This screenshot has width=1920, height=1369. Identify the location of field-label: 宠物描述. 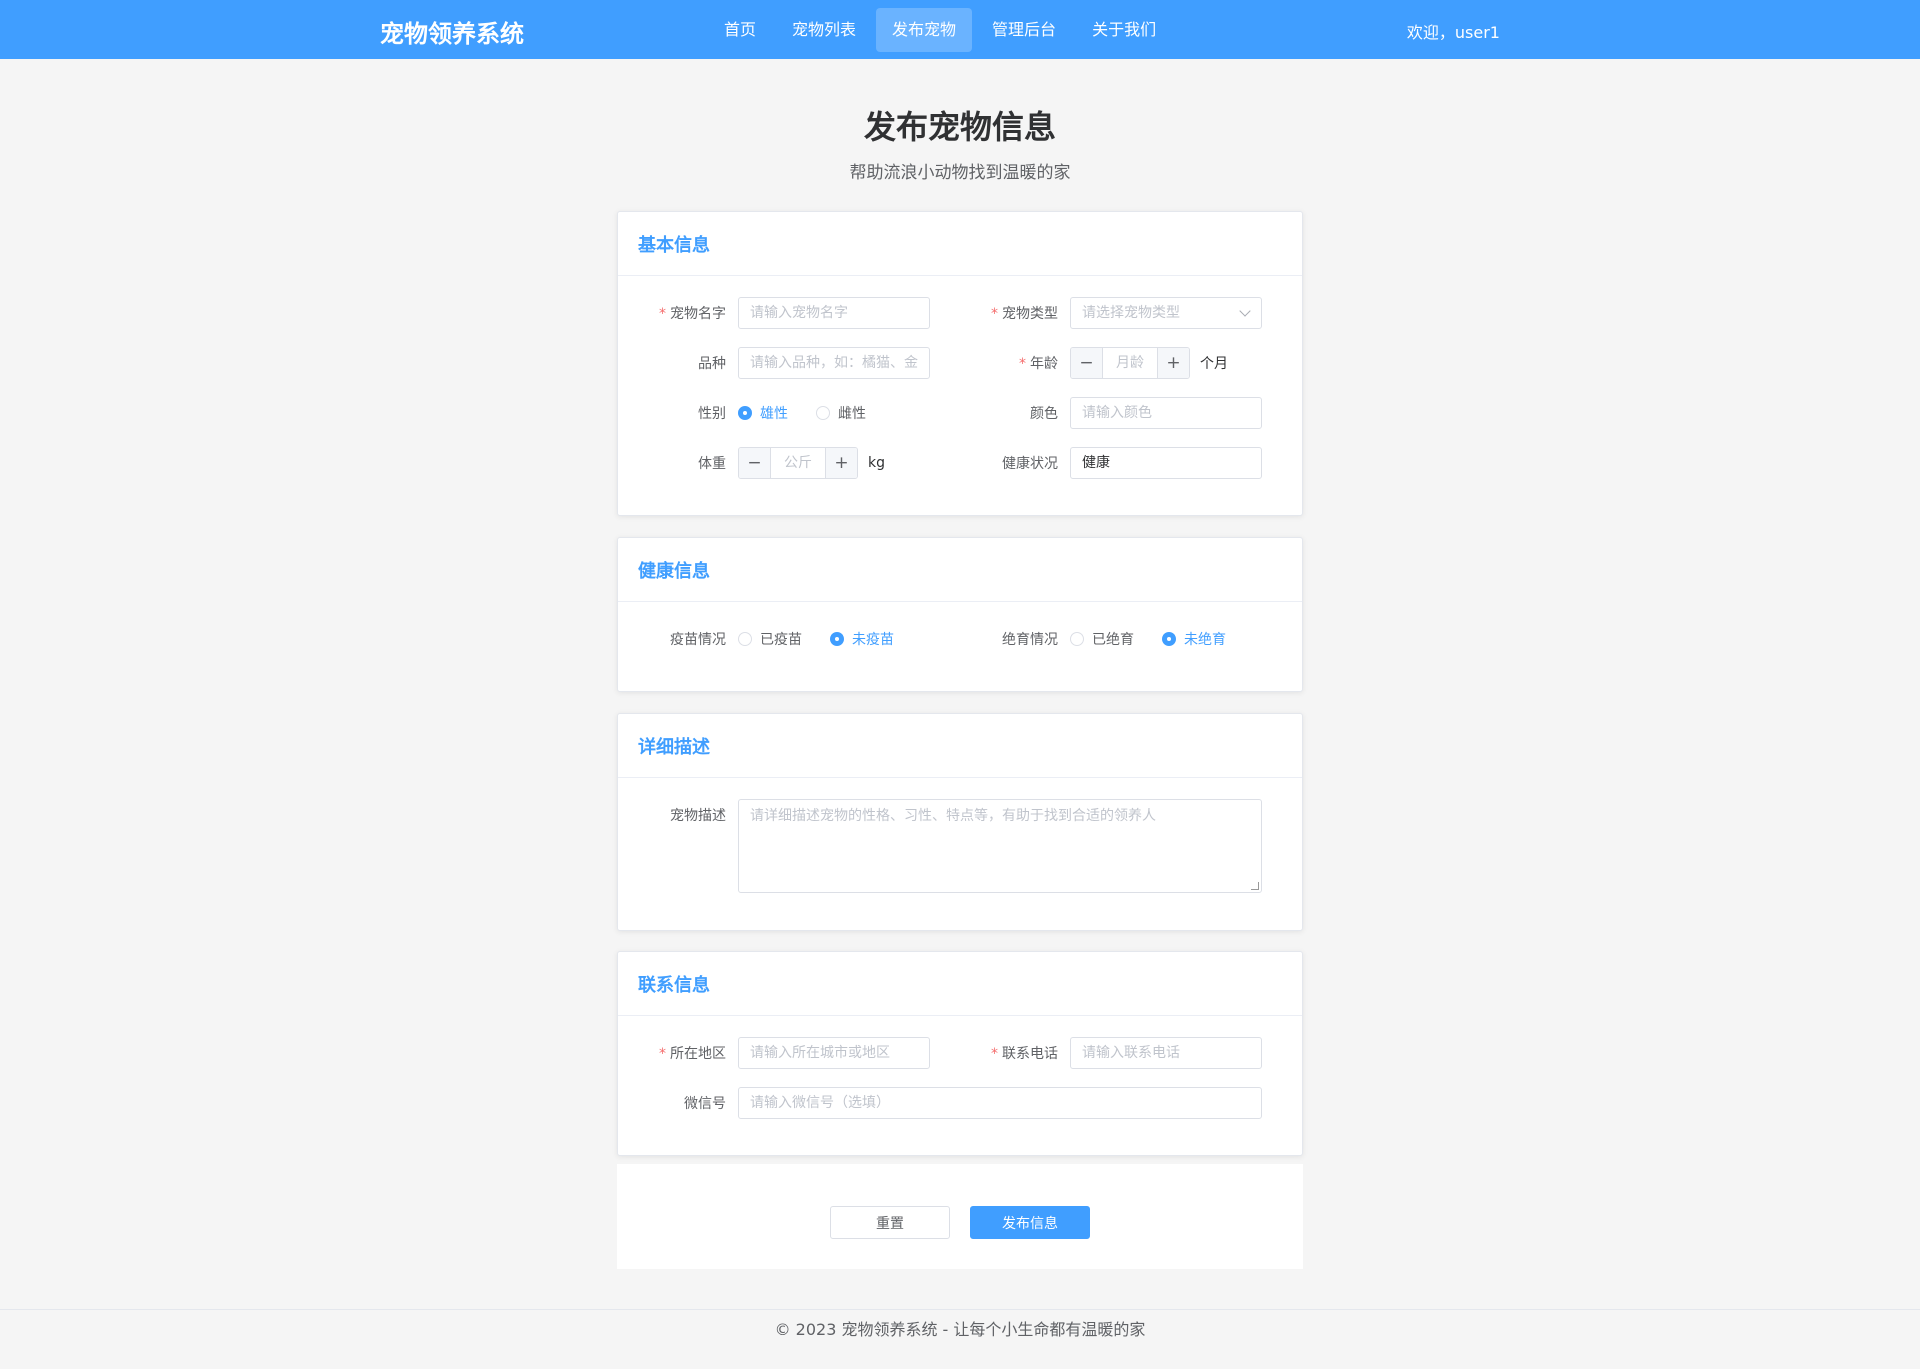
(698, 816).